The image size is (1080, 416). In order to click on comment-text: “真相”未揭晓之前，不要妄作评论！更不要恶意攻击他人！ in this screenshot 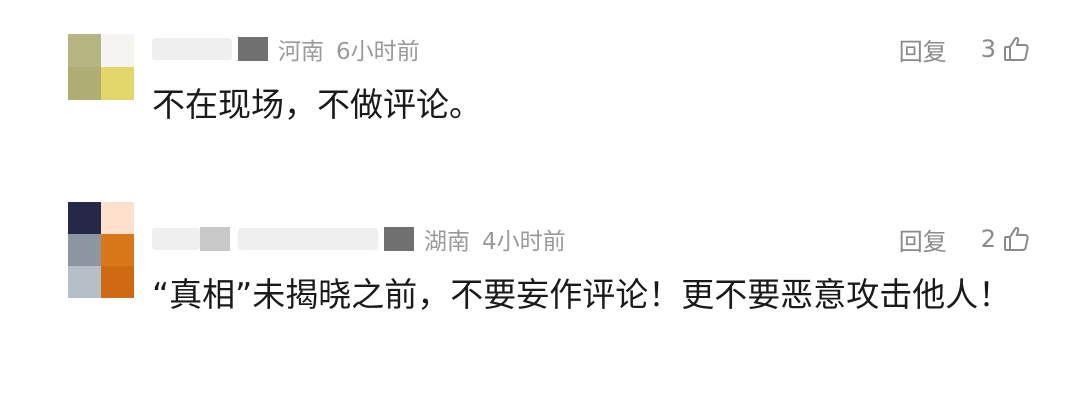, I will do `click(582, 294)`.